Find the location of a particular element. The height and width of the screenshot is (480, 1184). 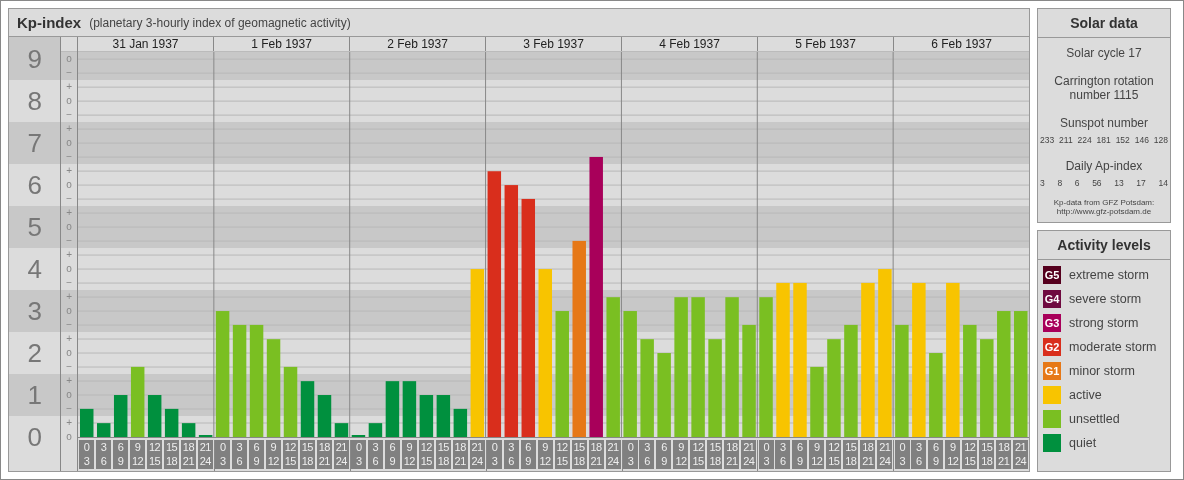

sunspot-value: 128 is located at coordinates (1160, 140).